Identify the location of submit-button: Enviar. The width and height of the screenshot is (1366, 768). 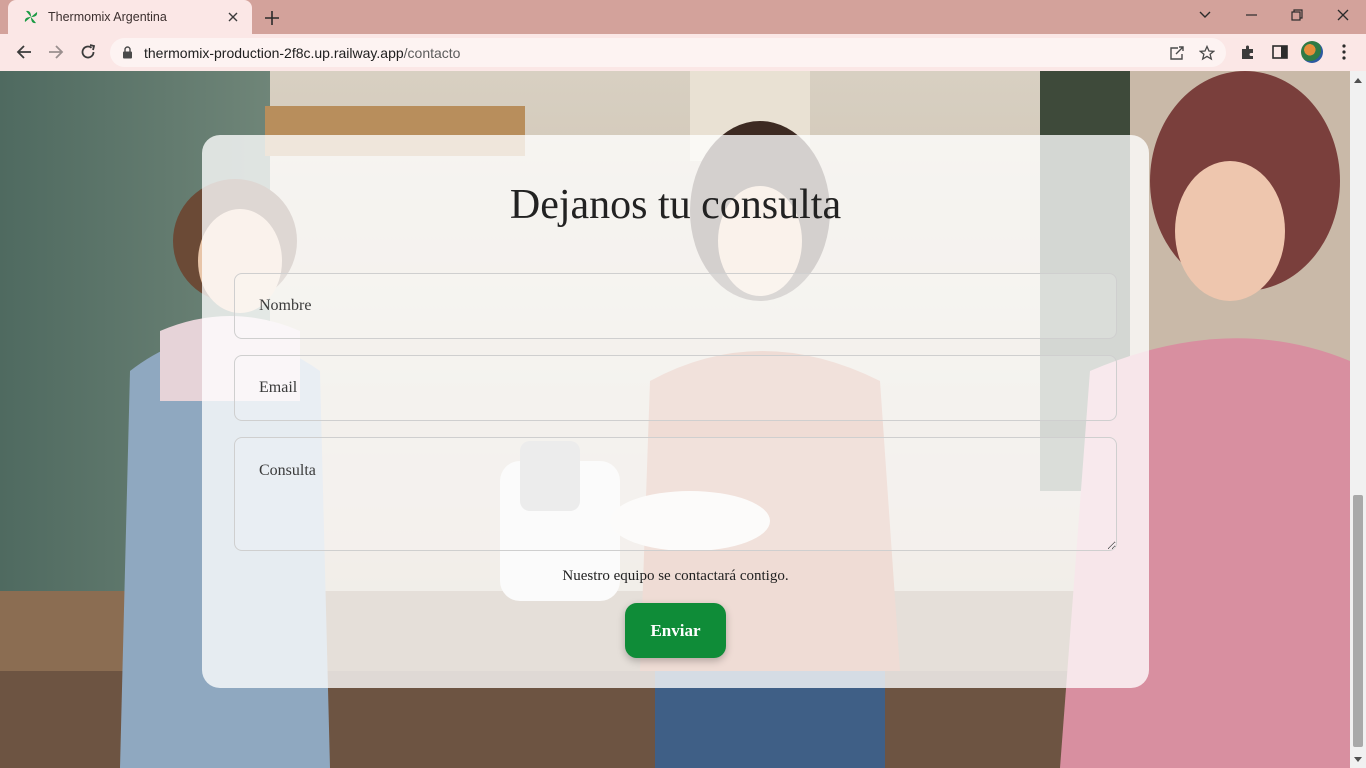
(675, 630).